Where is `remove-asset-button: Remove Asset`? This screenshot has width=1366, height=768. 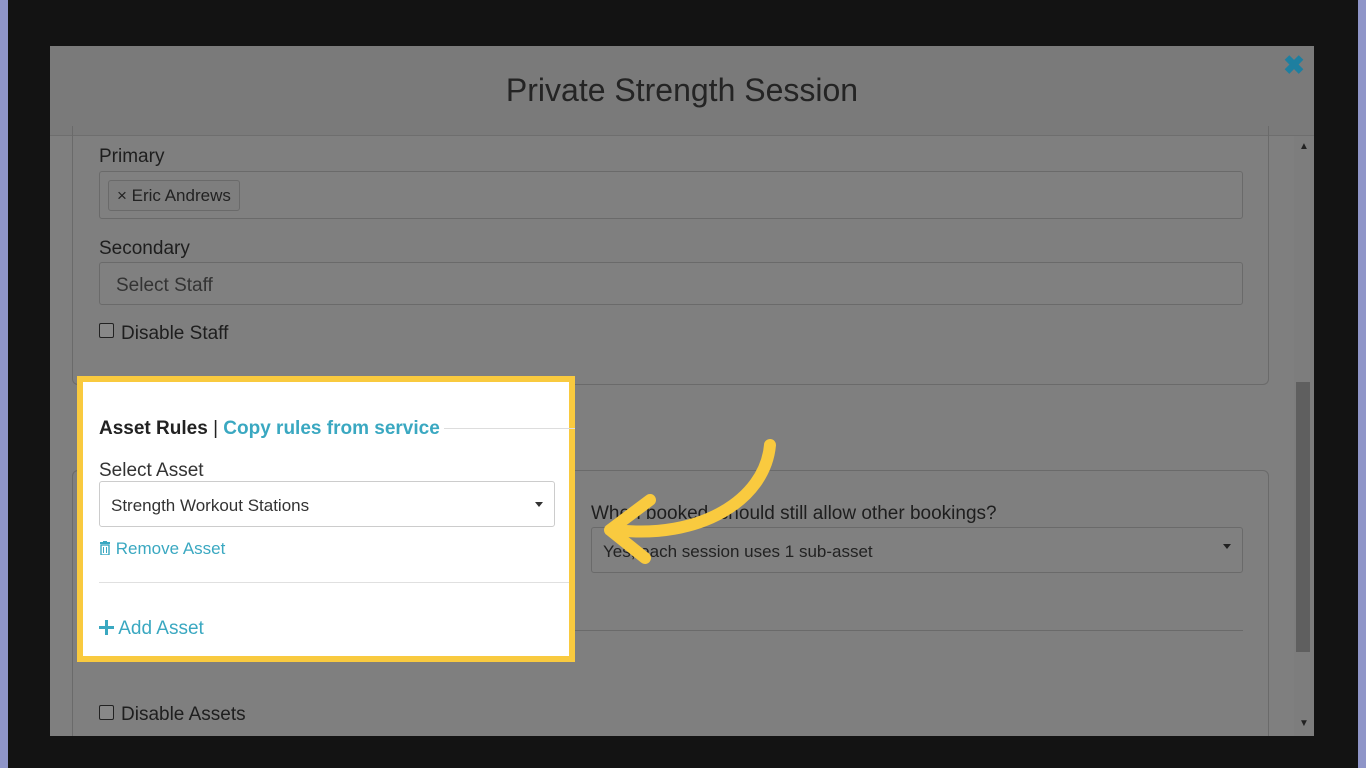 remove-asset-button: Remove Asset is located at coordinates (162, 549).